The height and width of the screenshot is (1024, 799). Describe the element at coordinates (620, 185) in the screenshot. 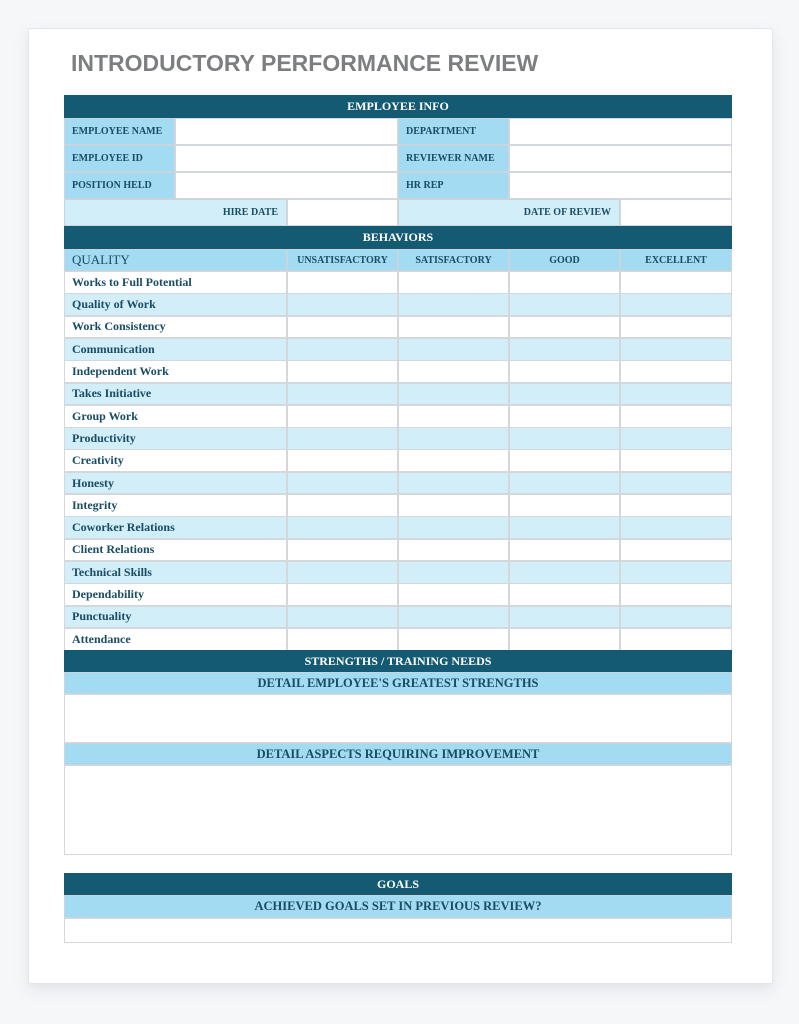

I see `hr-rep-field` at that location.